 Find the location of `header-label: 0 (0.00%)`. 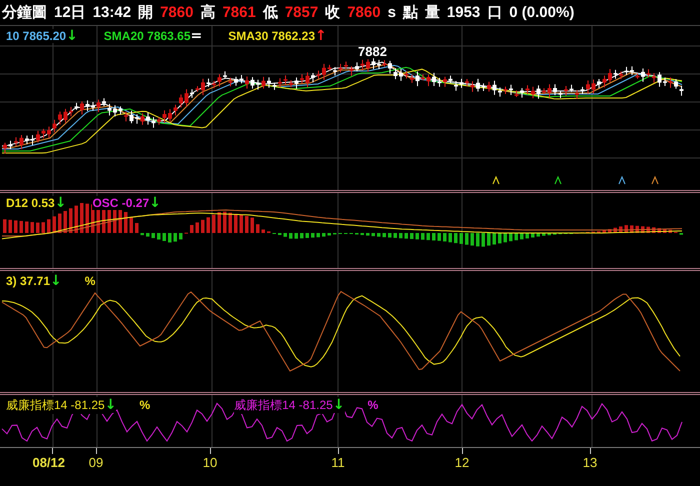

header-label: 0 (0.00%) is located at coordinates (541, 12).